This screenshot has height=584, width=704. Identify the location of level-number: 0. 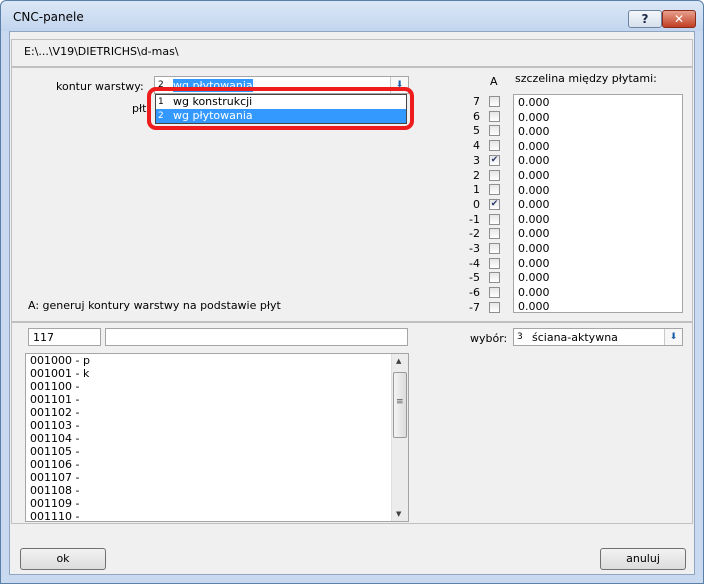
(476, 204).